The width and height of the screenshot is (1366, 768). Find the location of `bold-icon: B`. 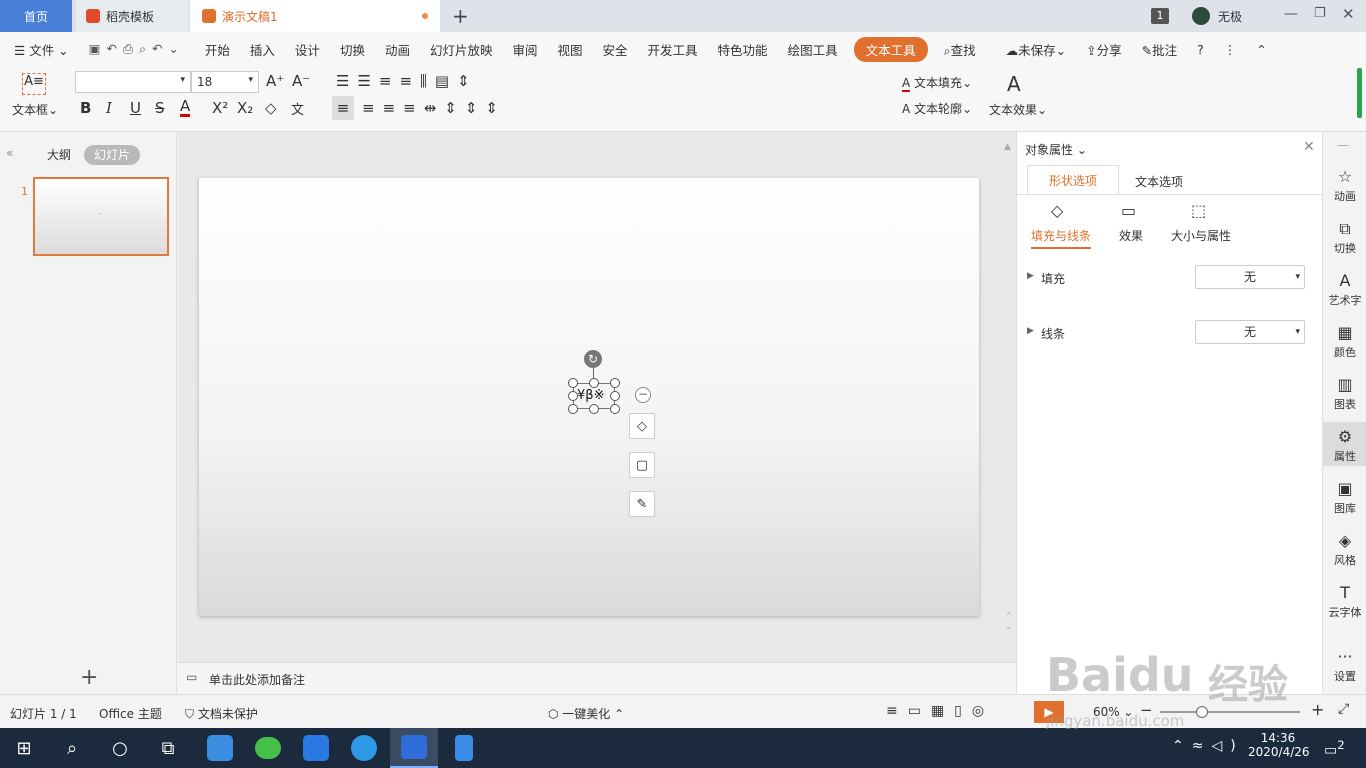

bold-icon: B is located at coordinates (85, 108).